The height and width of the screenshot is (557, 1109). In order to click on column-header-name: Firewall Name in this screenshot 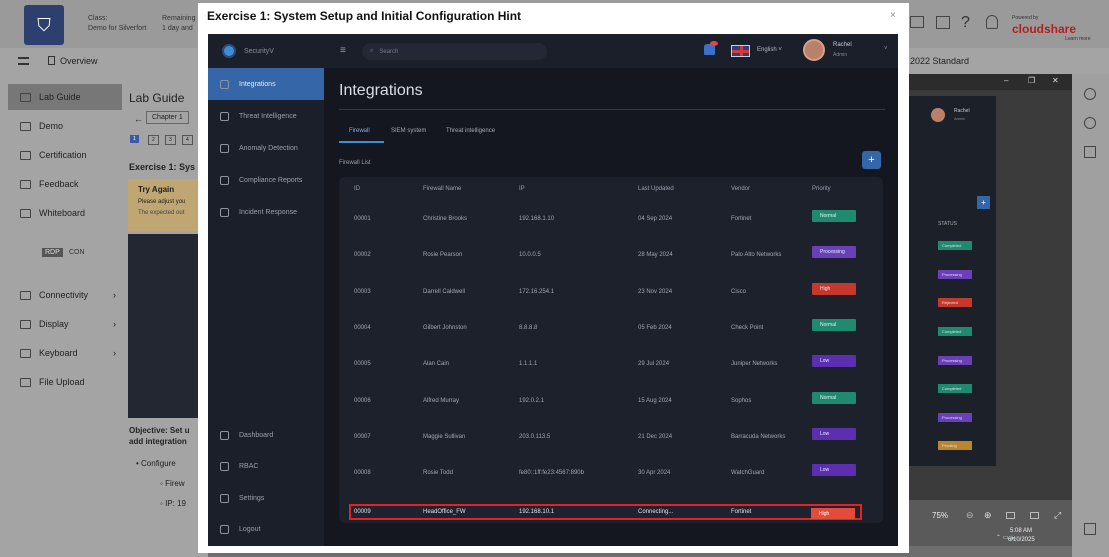, I will do `click(442, 189)`.